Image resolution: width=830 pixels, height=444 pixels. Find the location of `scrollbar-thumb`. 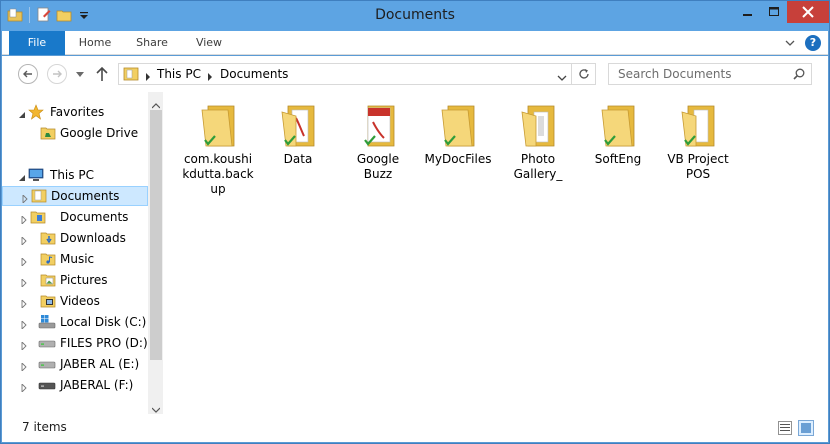

scrollbar-thumb is located at coordinates (156, 235).